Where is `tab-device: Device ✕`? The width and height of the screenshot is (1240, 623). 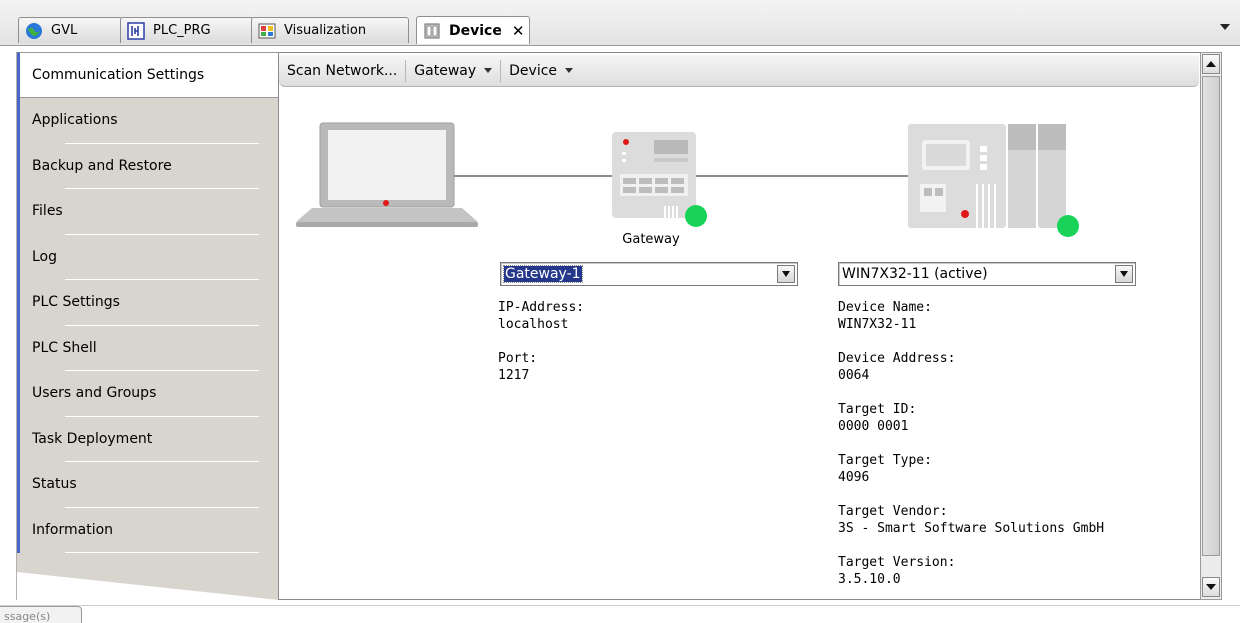
tab-device: Device ✕ is located at coordinates (473, 30).